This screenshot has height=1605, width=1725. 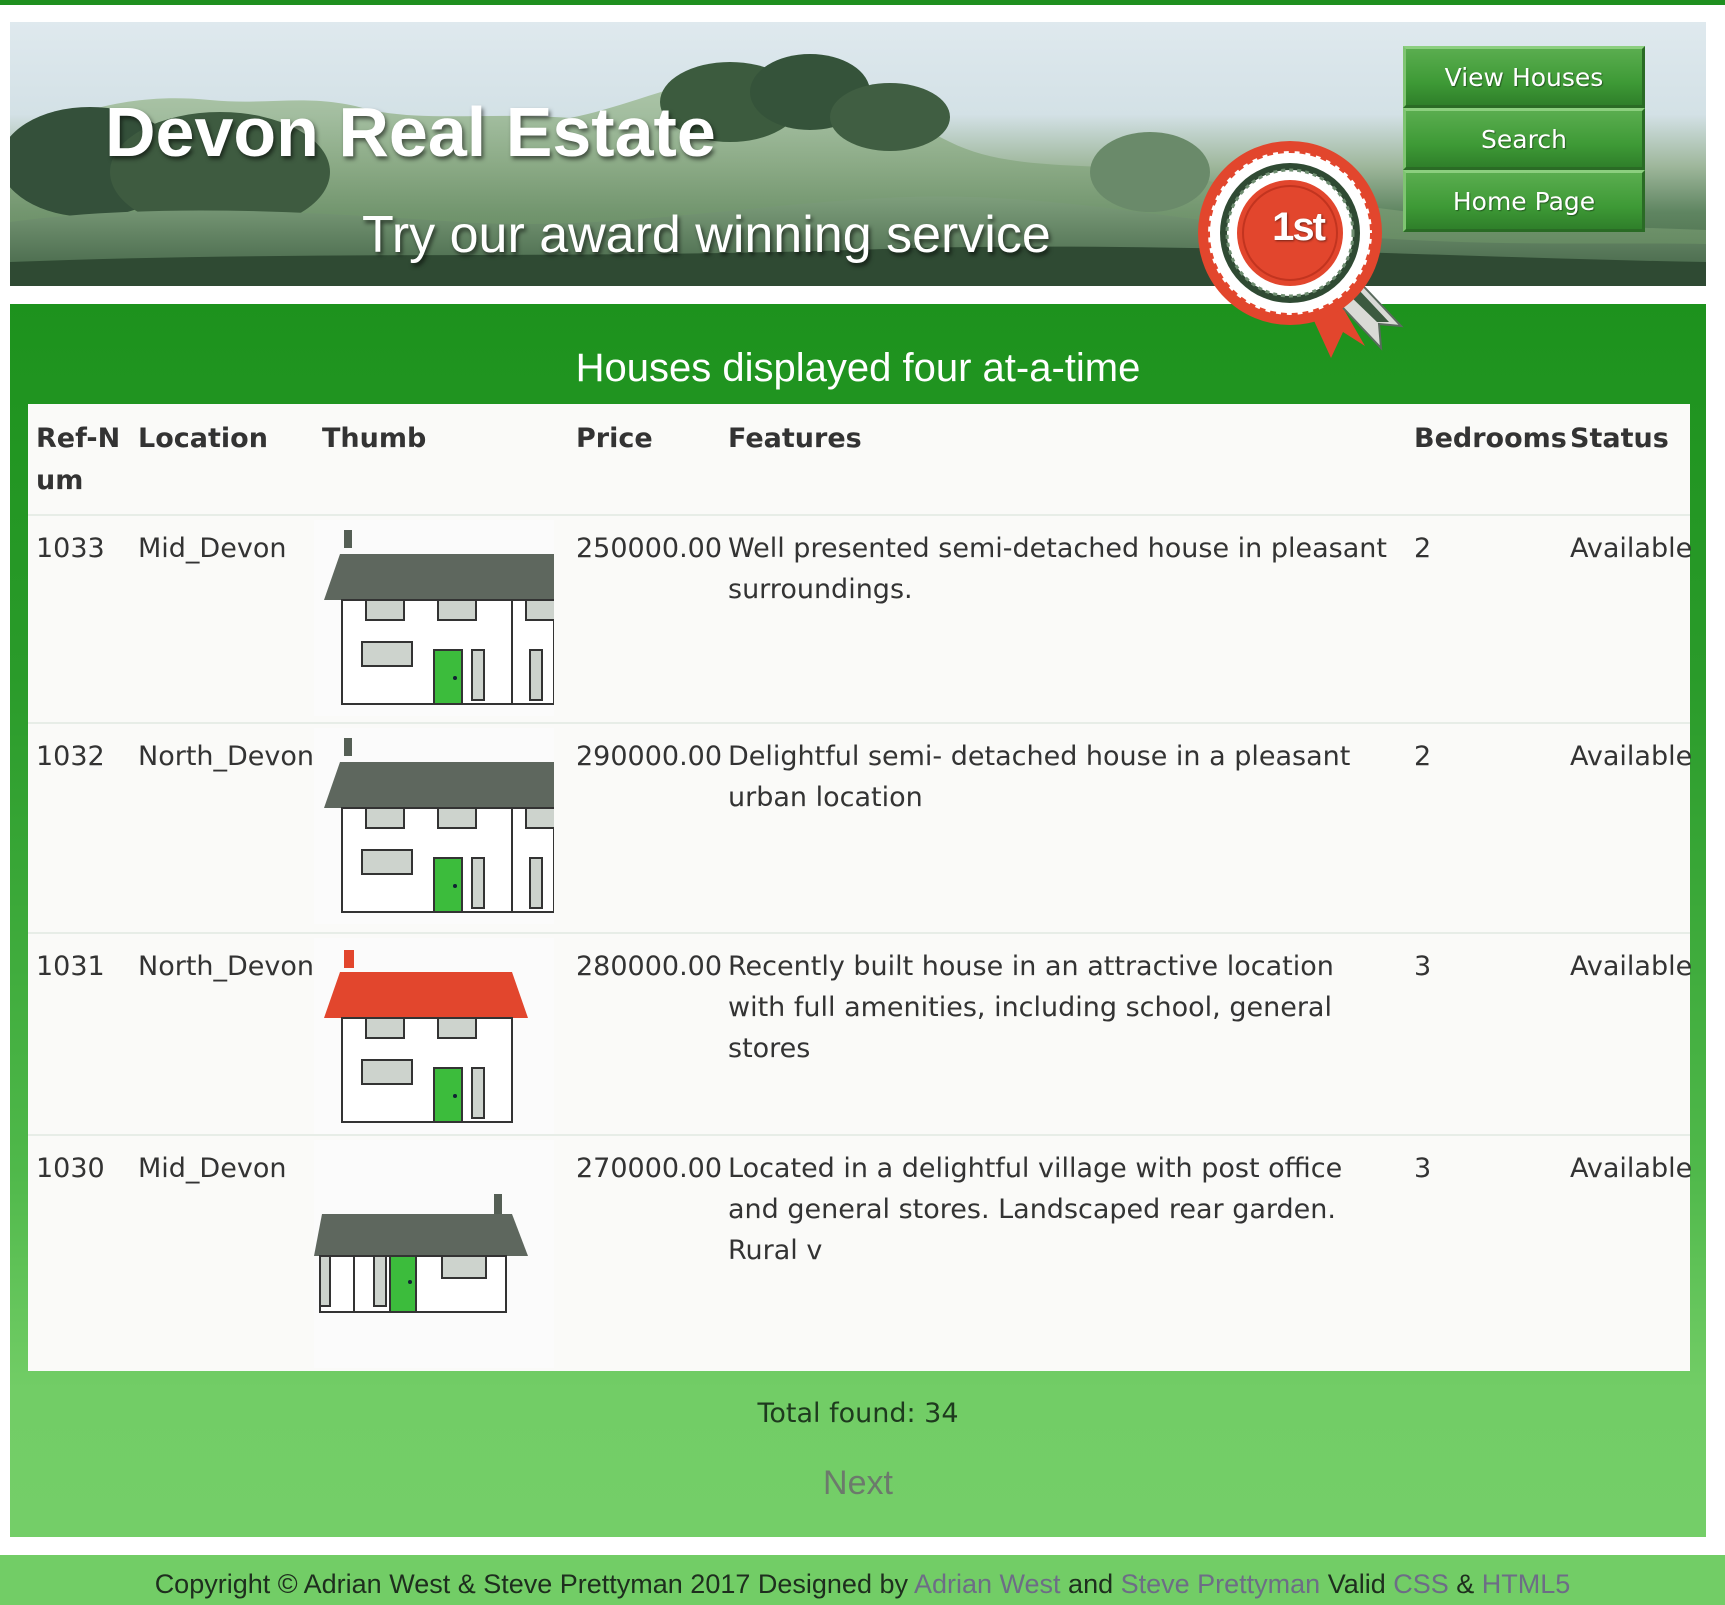 What do you see at coordinates (1357, 1584) in the screenshot?
I see `footer-valid-text: Valid` at bounding box center [1357, 1584].